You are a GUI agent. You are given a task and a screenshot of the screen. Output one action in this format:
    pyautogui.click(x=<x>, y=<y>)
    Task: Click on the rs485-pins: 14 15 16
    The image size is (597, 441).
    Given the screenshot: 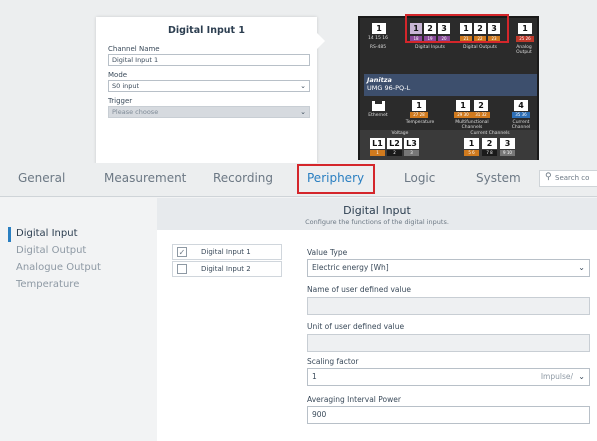 What is the action you would take?
    pyautogui.click(x=378, y=38)
    